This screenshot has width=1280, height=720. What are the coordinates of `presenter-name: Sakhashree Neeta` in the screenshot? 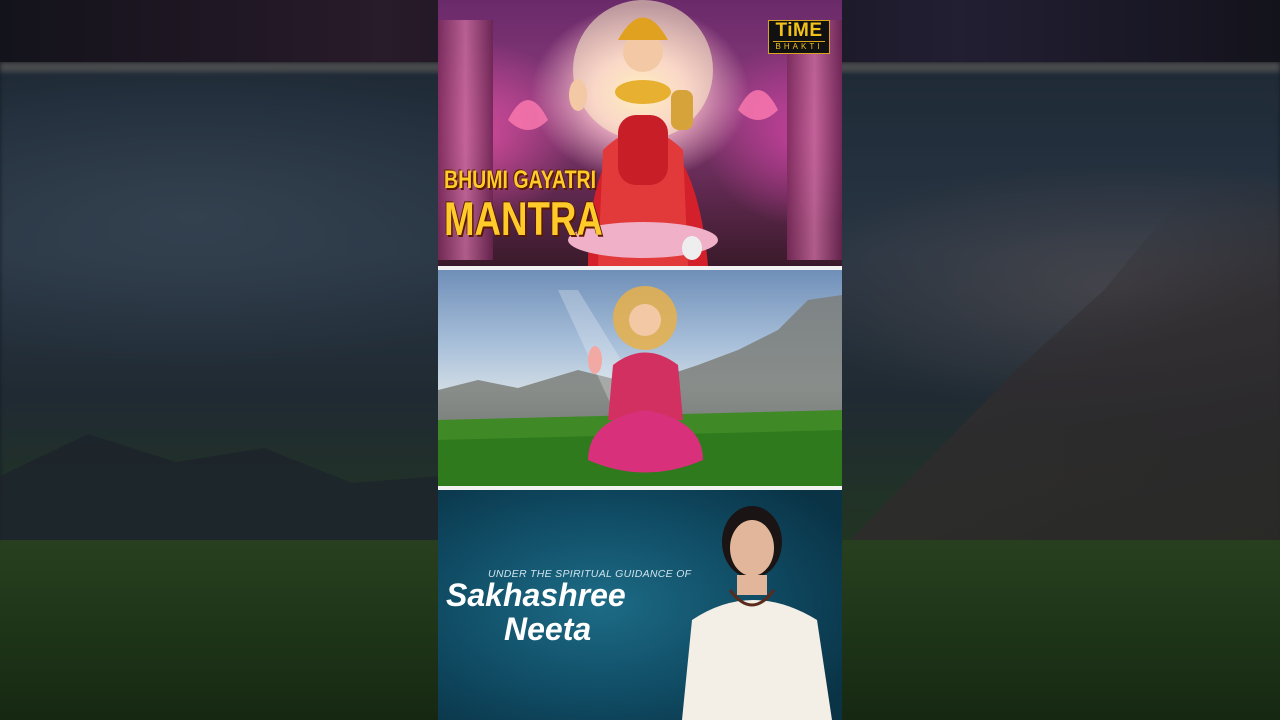 It's located at (536, 612).